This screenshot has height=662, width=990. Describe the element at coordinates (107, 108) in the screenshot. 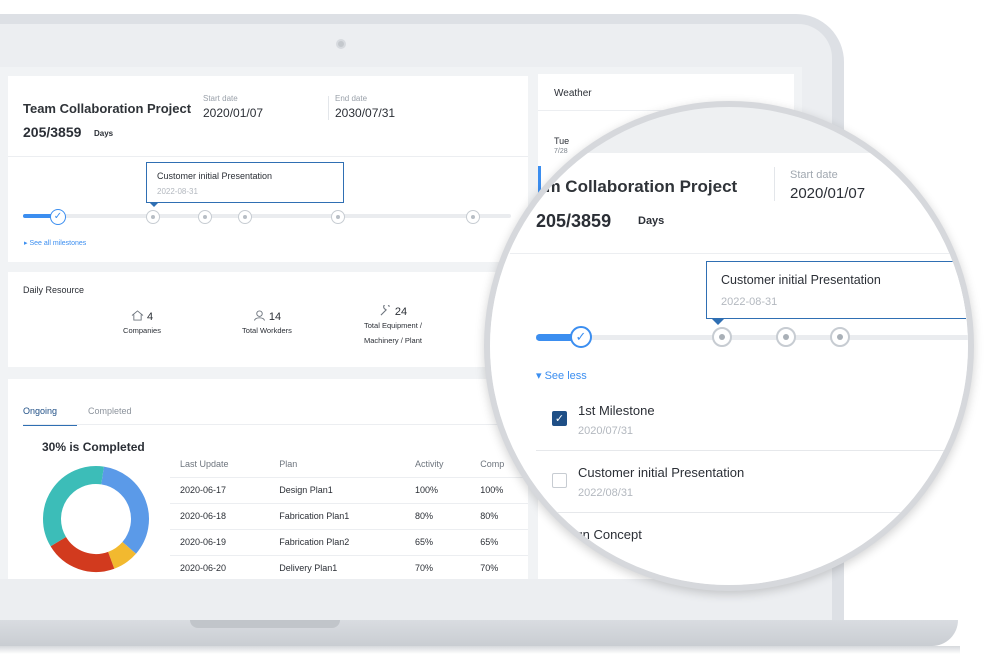

I see `project-title: Team Collaboration Project` at that location.